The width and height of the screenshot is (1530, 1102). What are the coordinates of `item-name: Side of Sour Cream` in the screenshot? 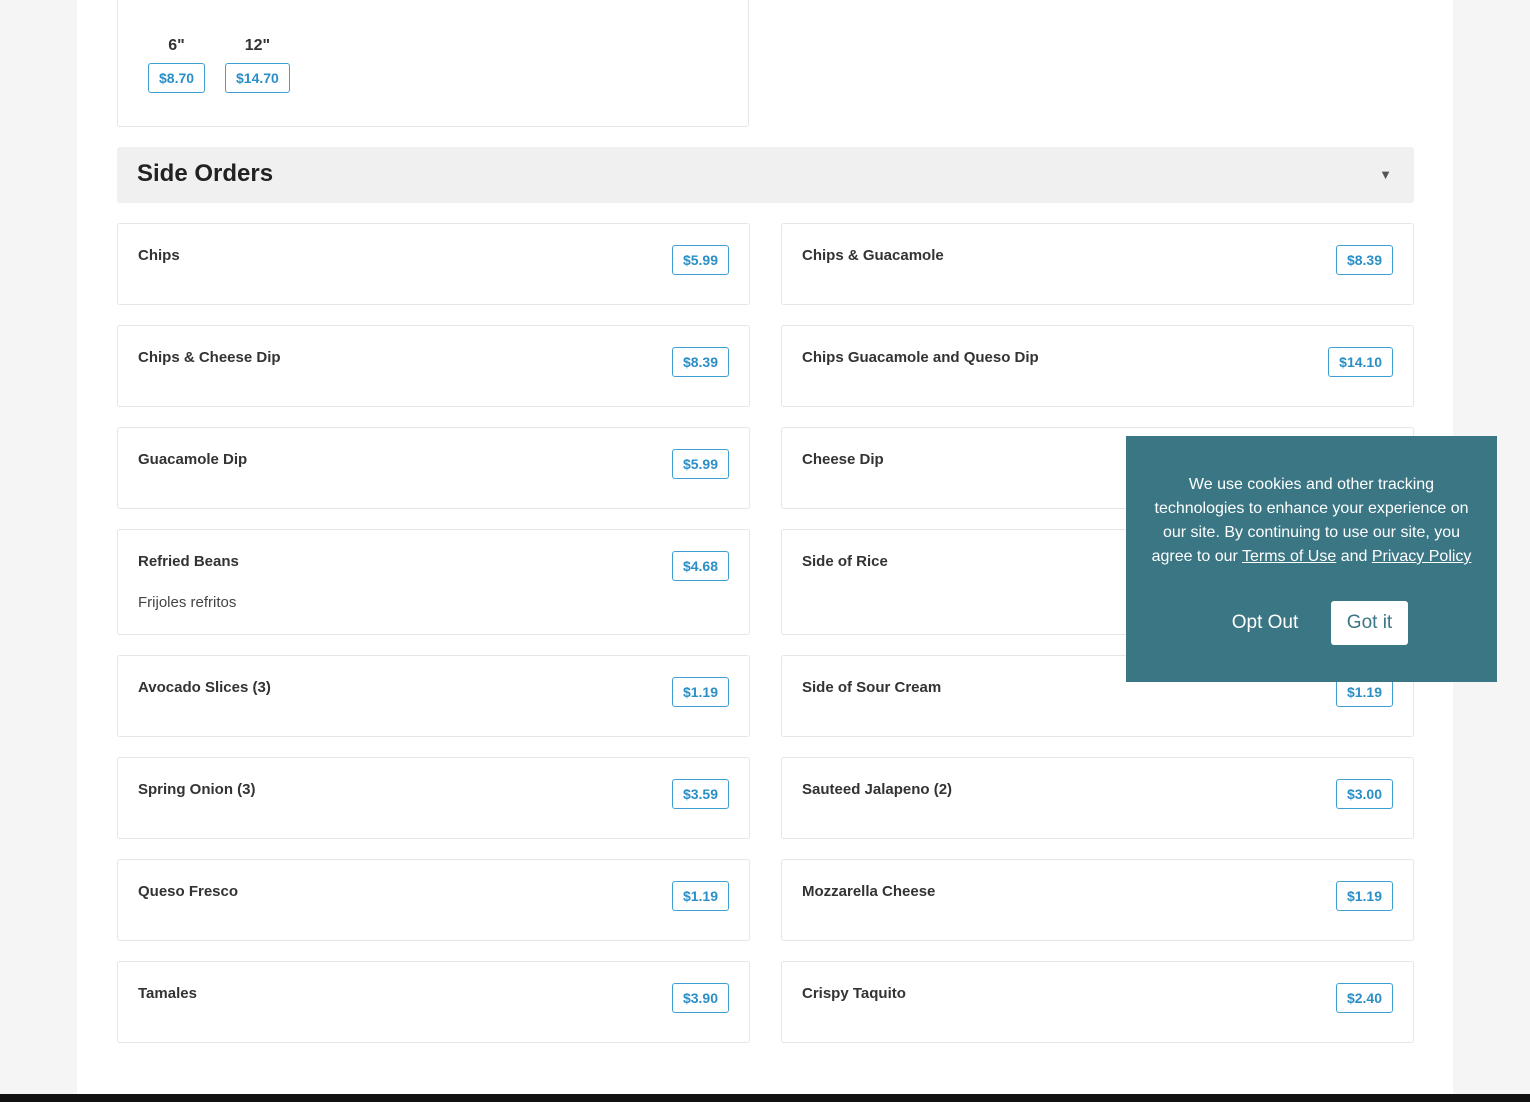 It's located at (872, 687).